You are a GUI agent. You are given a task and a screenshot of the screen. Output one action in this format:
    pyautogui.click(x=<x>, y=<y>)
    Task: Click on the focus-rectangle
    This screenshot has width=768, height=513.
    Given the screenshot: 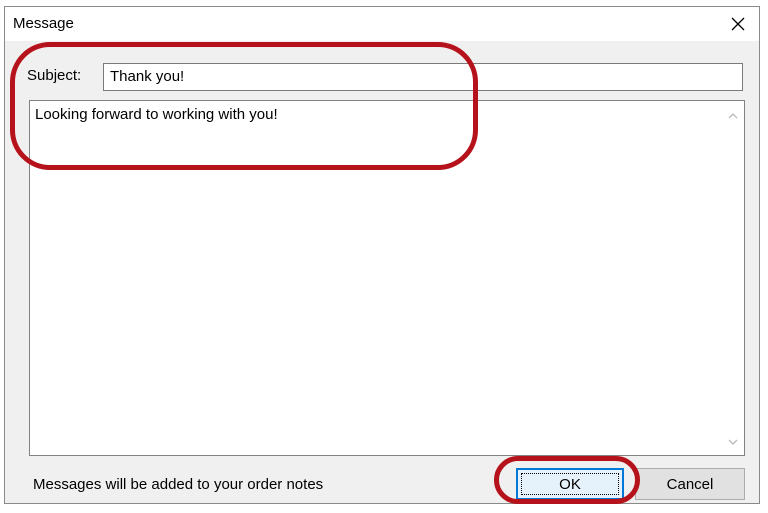 What is the action you would take?
    pyautogui.click(x=570, y=484)
    